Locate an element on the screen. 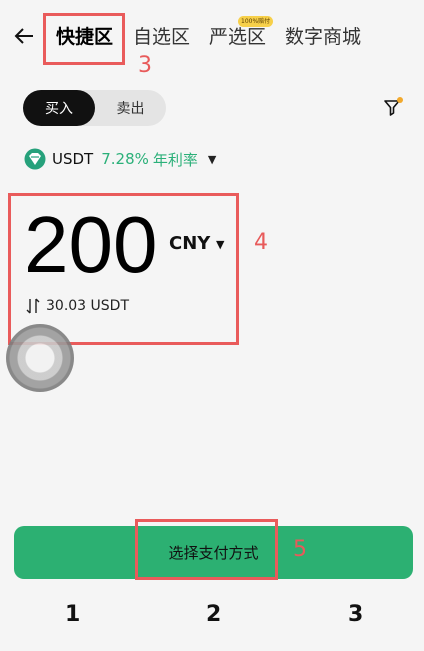  annotation-box-pay is located at coordinates (206, 549).